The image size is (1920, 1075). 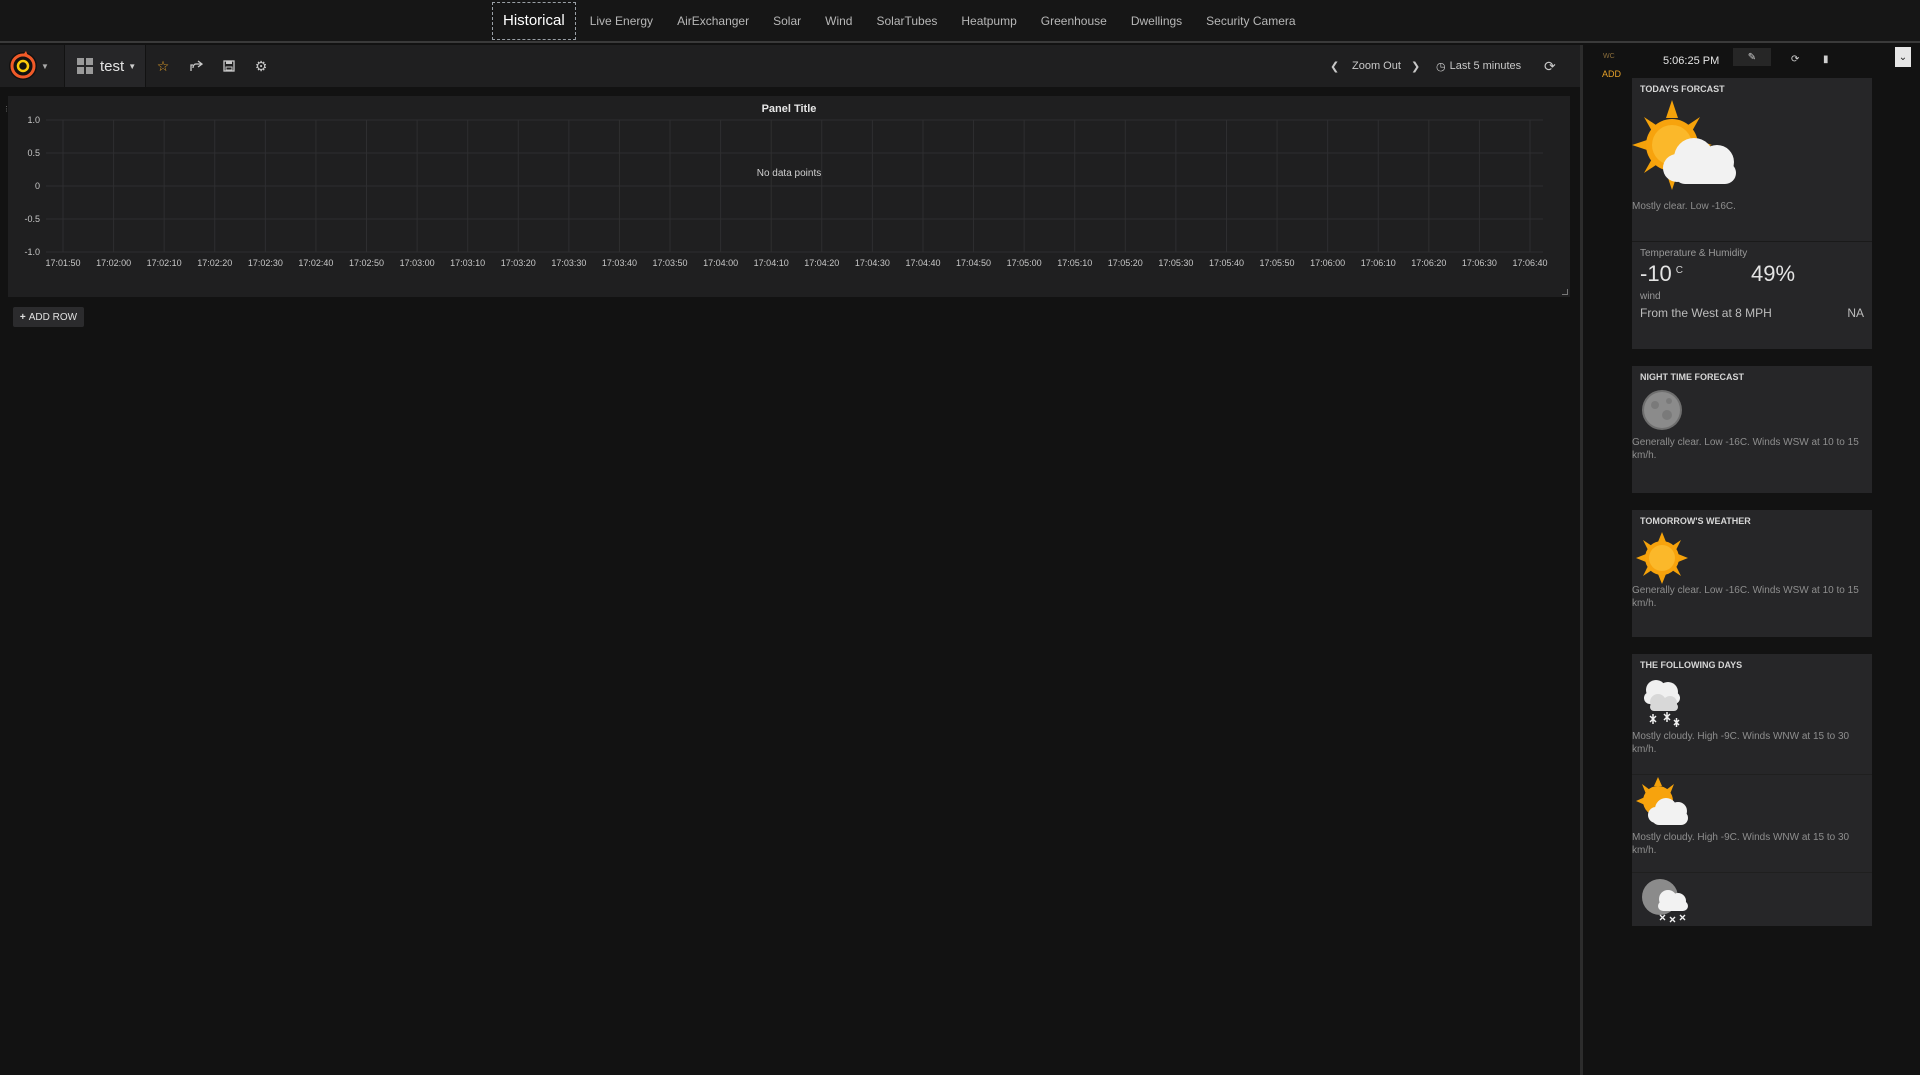 What do you see at coordinates (1441, 66) in the screenshot?
I see `clock-icon: ◷` at bounding box center [1441, 66].